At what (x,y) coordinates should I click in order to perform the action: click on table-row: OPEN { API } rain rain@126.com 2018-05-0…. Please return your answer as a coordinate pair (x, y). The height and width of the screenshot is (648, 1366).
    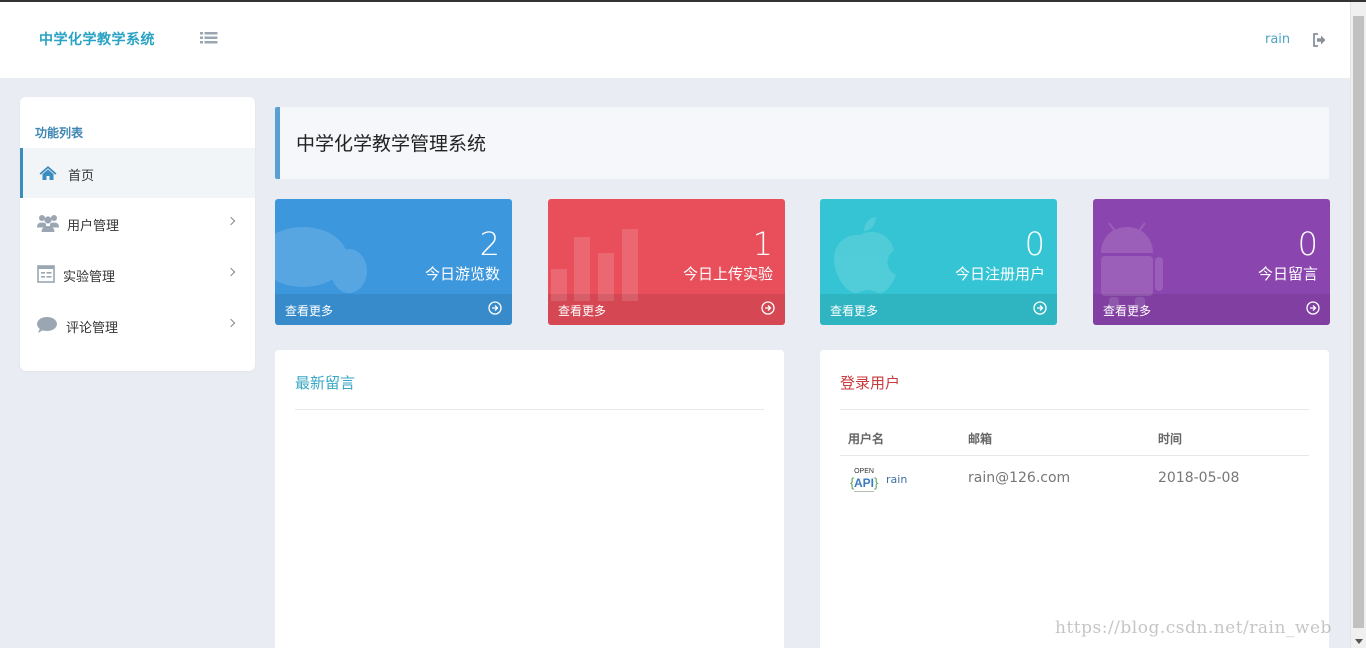
    Looking at the image, I should click on (1074, 479).